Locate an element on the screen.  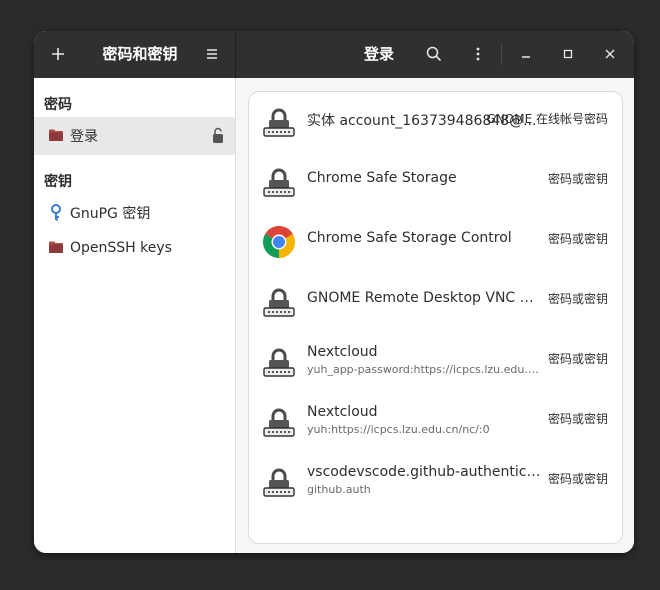
list-item: 实体 account_163739486848@... GNOME 在线帐号密码 is located at coordinates (435, 122).